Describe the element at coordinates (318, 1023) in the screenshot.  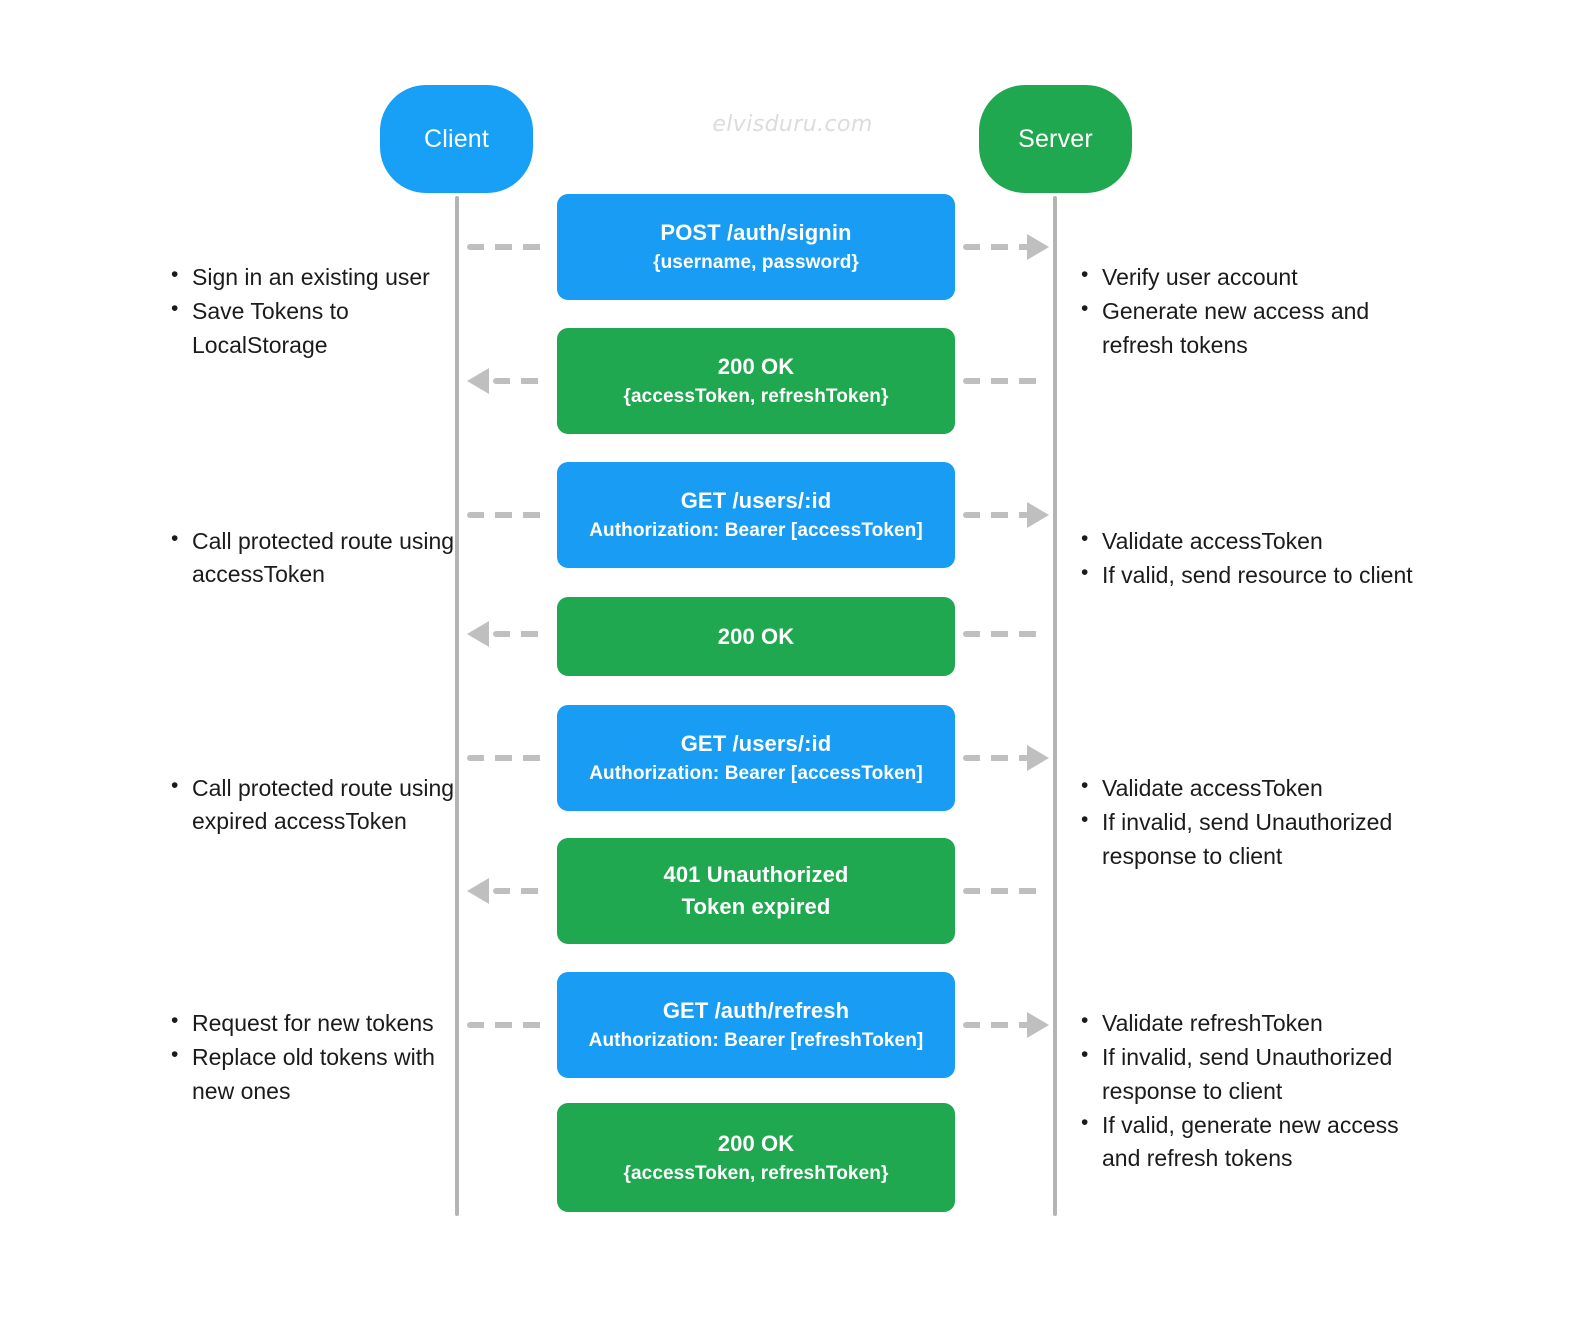
I see `list-item: Request for new tokens` at that location.